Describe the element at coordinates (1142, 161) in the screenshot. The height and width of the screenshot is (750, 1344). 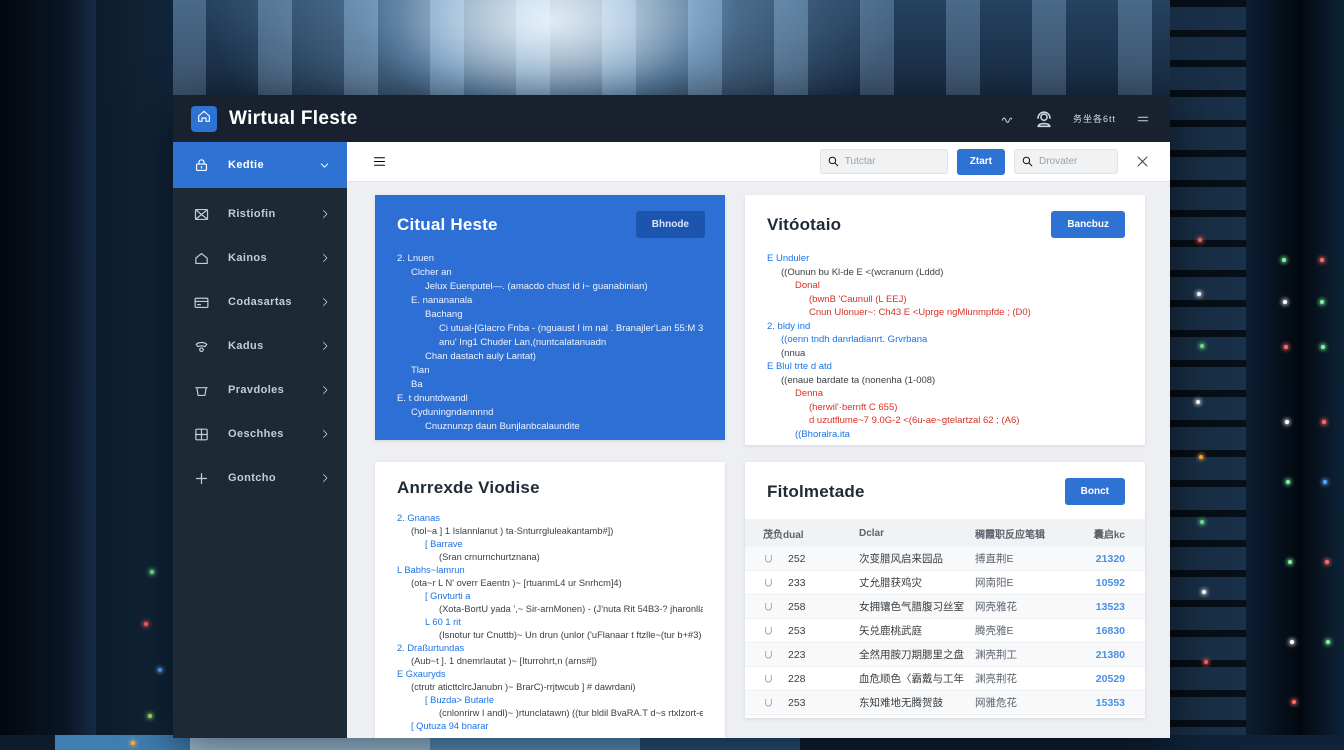
I see `close-icon` at that location.